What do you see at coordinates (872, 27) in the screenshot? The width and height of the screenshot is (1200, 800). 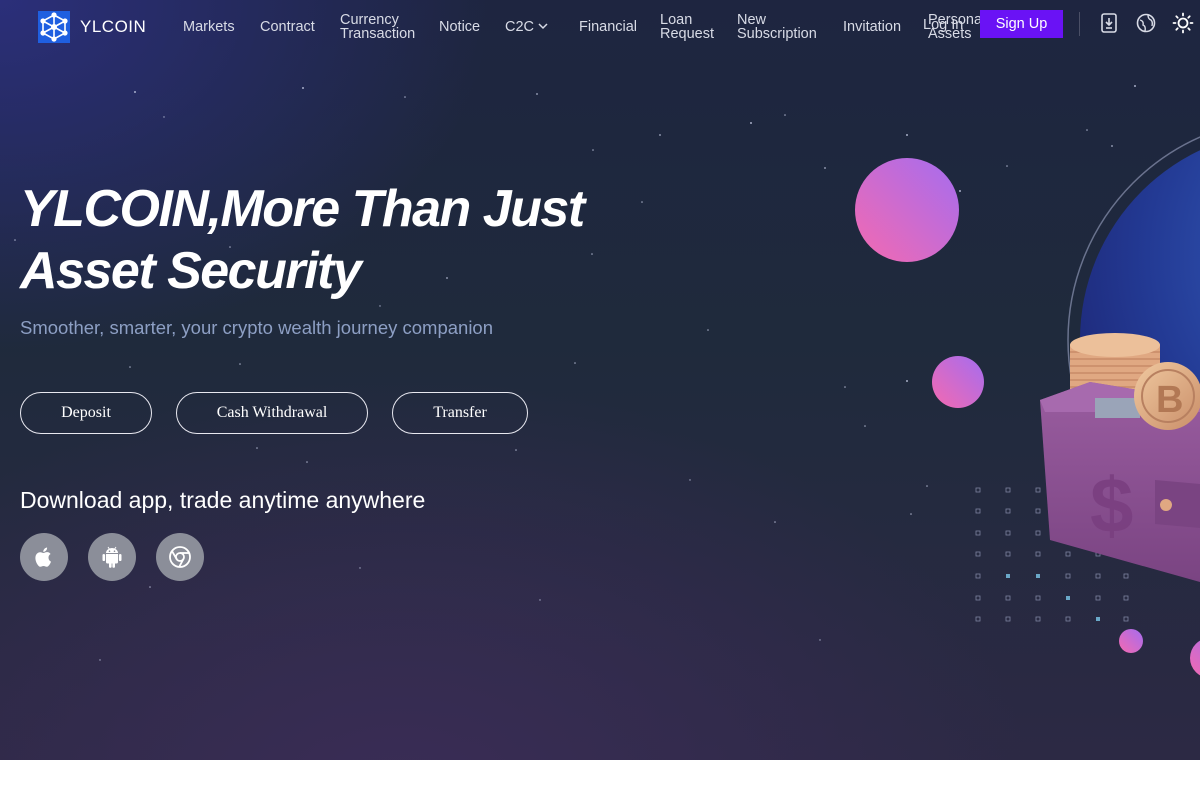 I see `nav-invitation: Invitation` at bounding box center [872, 27].